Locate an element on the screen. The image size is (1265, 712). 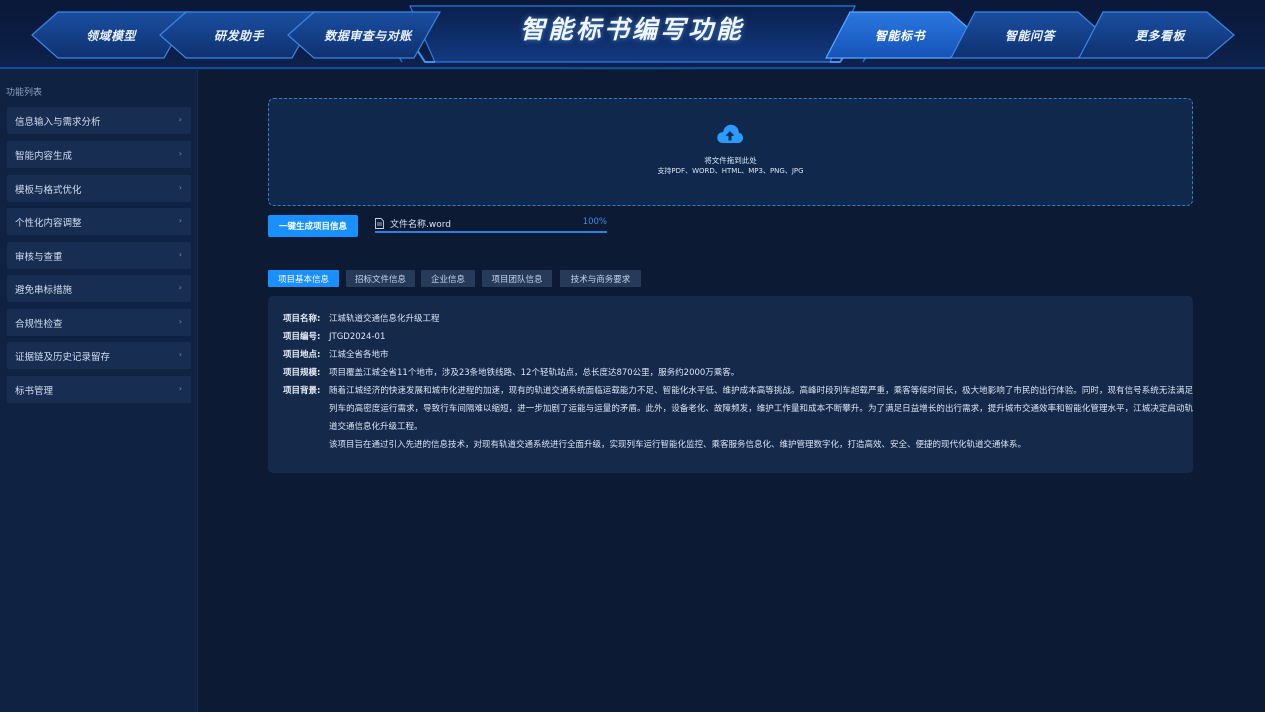
sidebar-item-review-dedup: 审核与查重 › is located at coordinates (99, 255).